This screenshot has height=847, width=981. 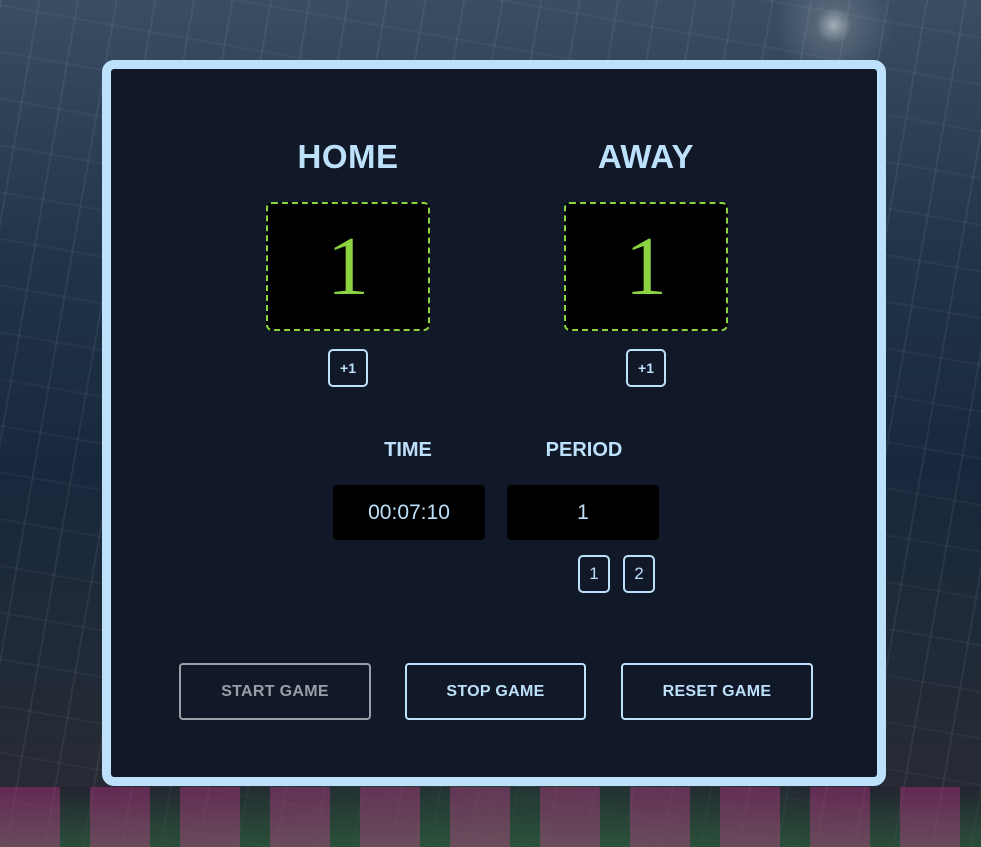 What do you see at coordinates (409, 512) in the screenshot?
I see `time-display: 00:07:10` at bounding box center [409, 512].